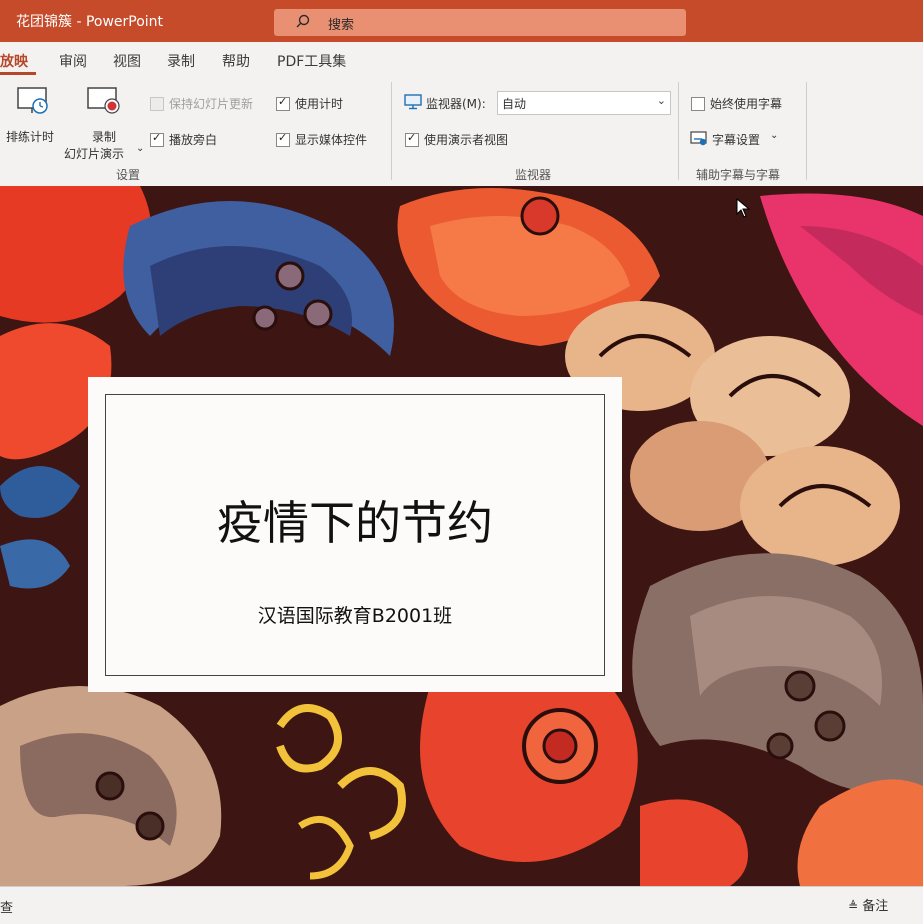  I want to click on presenter-view-label: 使用演示者视图, so click(466, 140).